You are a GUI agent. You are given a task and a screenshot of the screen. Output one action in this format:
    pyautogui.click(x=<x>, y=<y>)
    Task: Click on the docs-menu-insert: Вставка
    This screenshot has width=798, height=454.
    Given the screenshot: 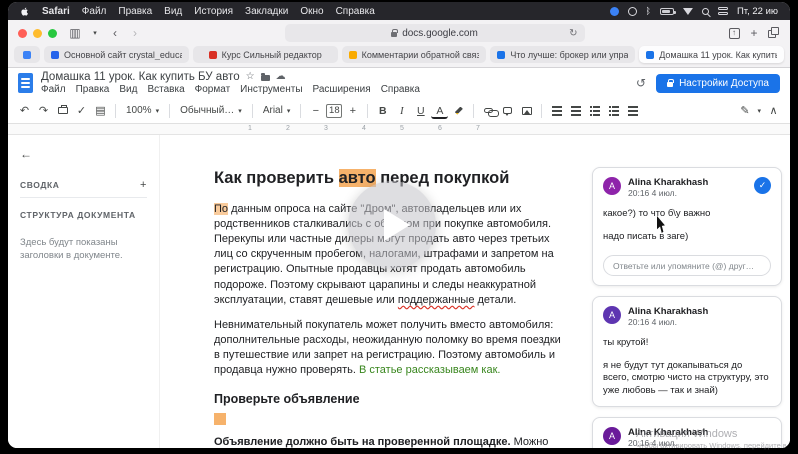 What is the action you would take?
    pyautogui.click(x=165, y=89)
    